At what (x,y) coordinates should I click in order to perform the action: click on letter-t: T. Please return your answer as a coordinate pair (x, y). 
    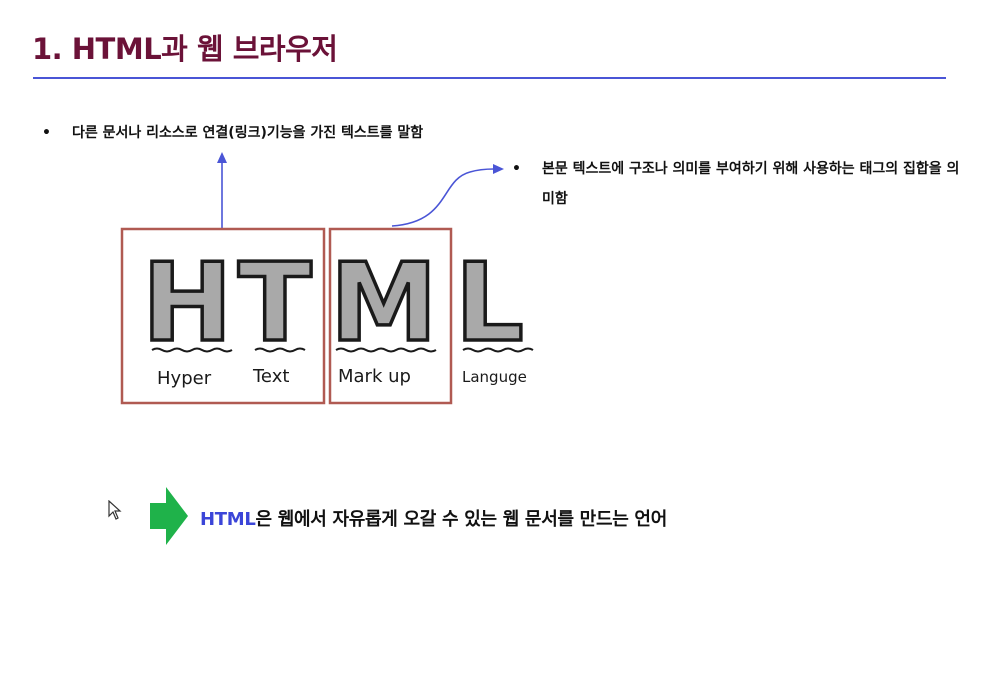
    Looking at the image, I should click on (275, 303).